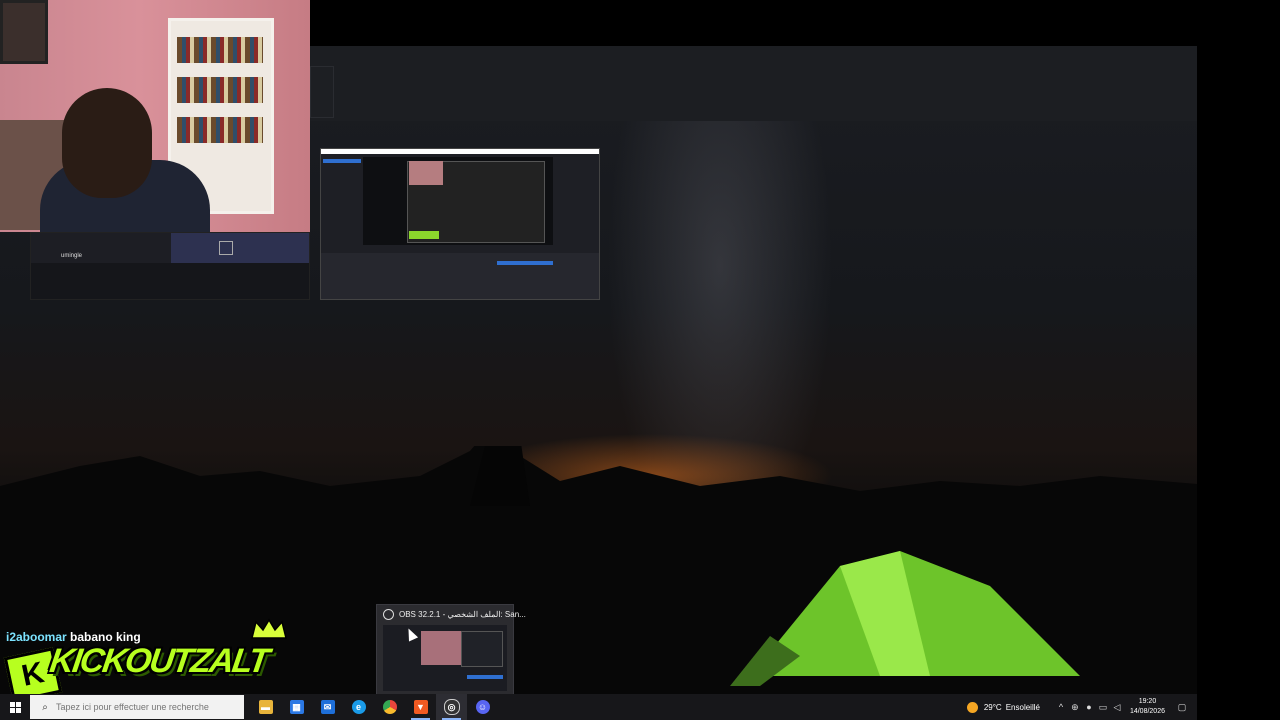  I want to click on taskbar-app-store: ▦, so click(296, 707).